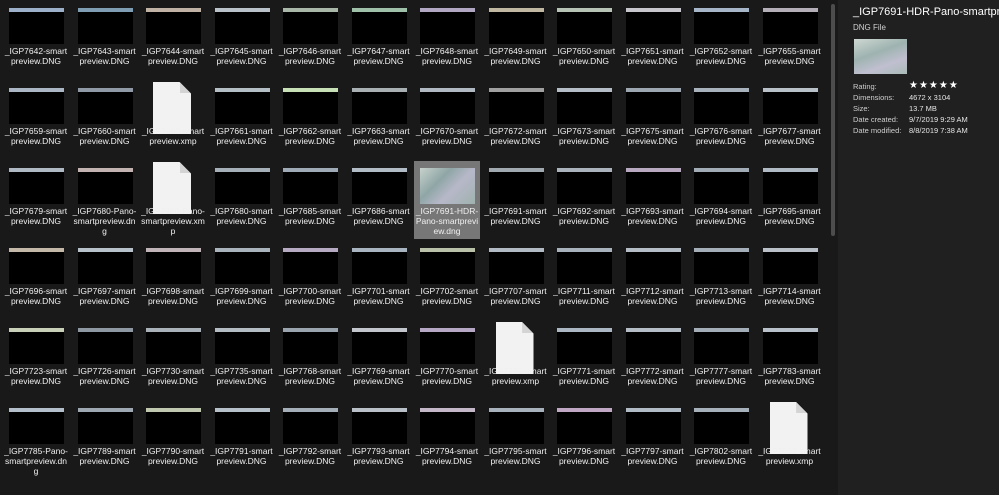 The image size is (999, 495). What do you see at coordinates (790, 440) in the screenshot?
I see `file-tile: _IGP7802-smartpreview.xmp` at bounding box center [790, 440].